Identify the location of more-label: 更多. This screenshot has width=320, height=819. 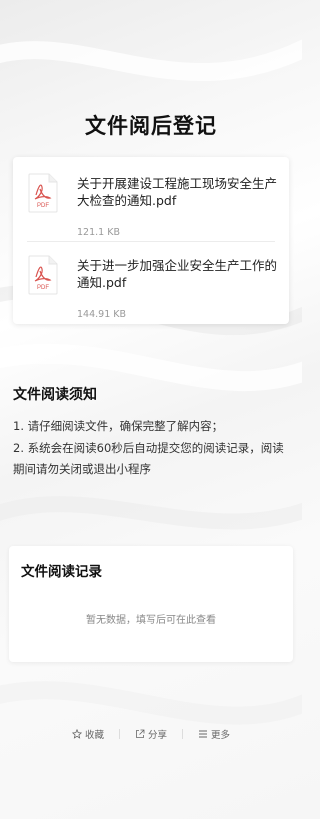
(221, 735).